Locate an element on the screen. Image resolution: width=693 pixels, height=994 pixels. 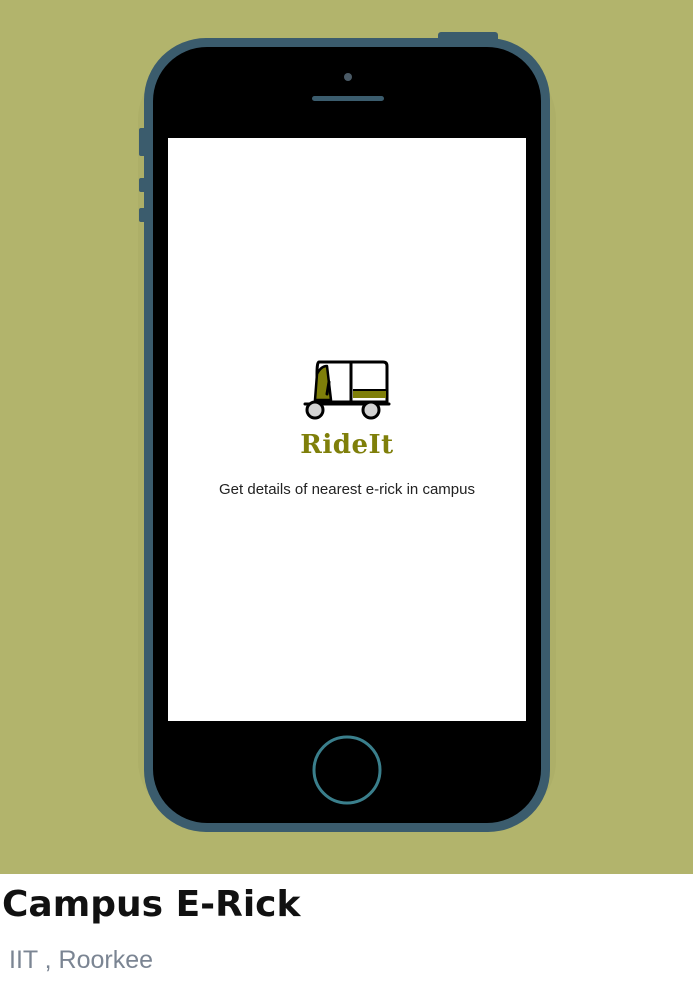
project-title: Campus E-Rick is located at coordinates (151, 904).